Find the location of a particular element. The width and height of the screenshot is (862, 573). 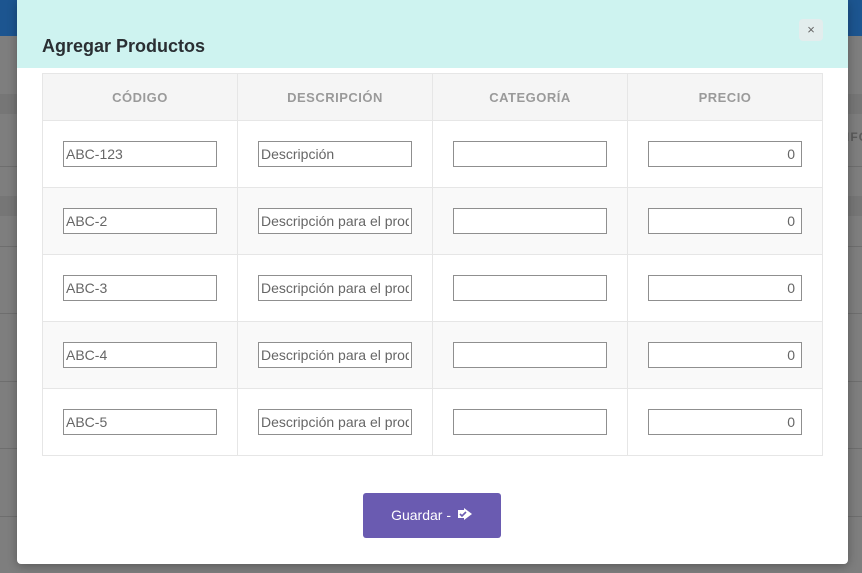

modal-title: Agregar Productos is located at coordinates (124, 46).